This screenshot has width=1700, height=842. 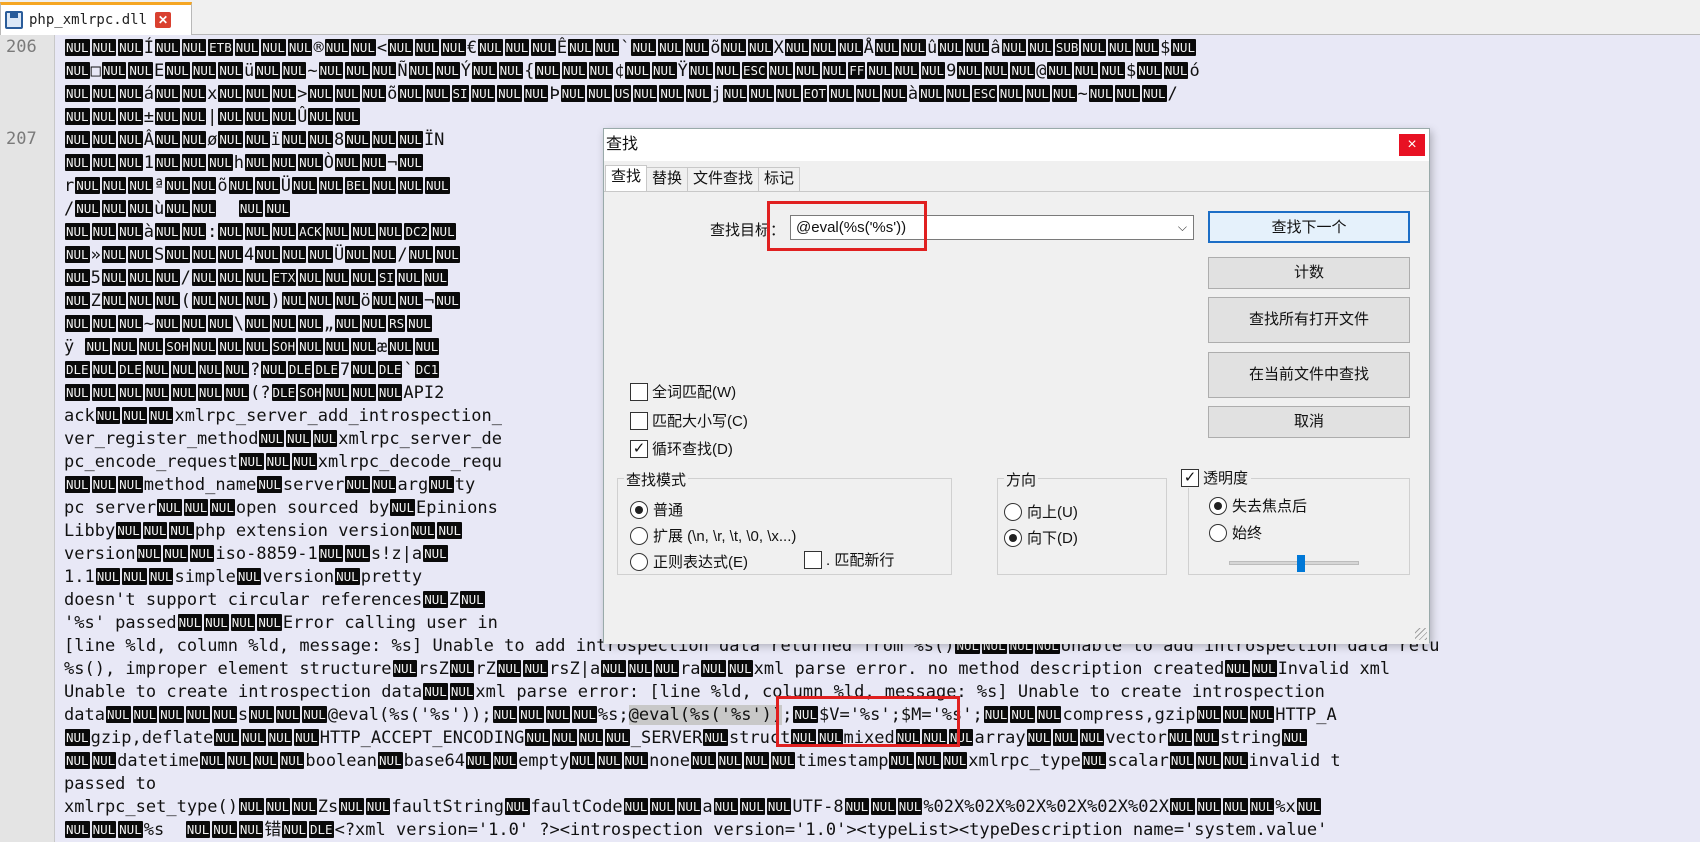 What do you see at coordinates (345, 370) in the screenshot?
I see `code-text: 7` at bounding box center [345, 370].